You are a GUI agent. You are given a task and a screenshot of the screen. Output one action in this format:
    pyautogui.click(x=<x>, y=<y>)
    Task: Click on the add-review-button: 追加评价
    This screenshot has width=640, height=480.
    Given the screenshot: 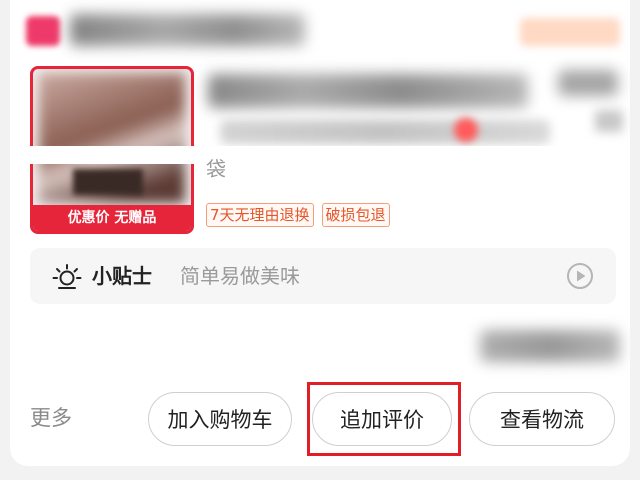 What is the action you would take?
    pyautogui.click(x=382, y=419)
    